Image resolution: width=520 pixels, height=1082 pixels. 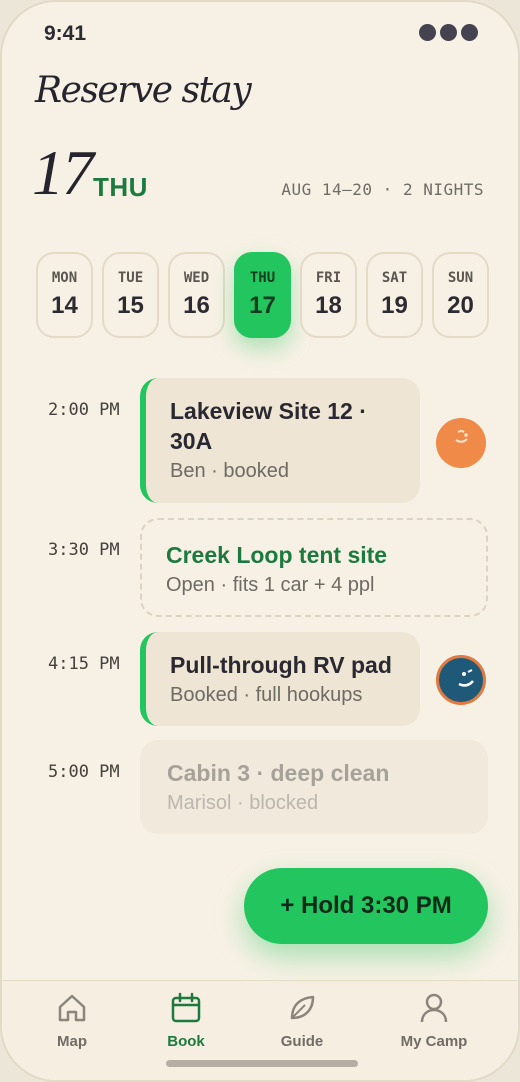 What do you see at coordinates (328, 305) in the screenshot?
I see `day-chip-number: 18` at bounding box center [328, 305].